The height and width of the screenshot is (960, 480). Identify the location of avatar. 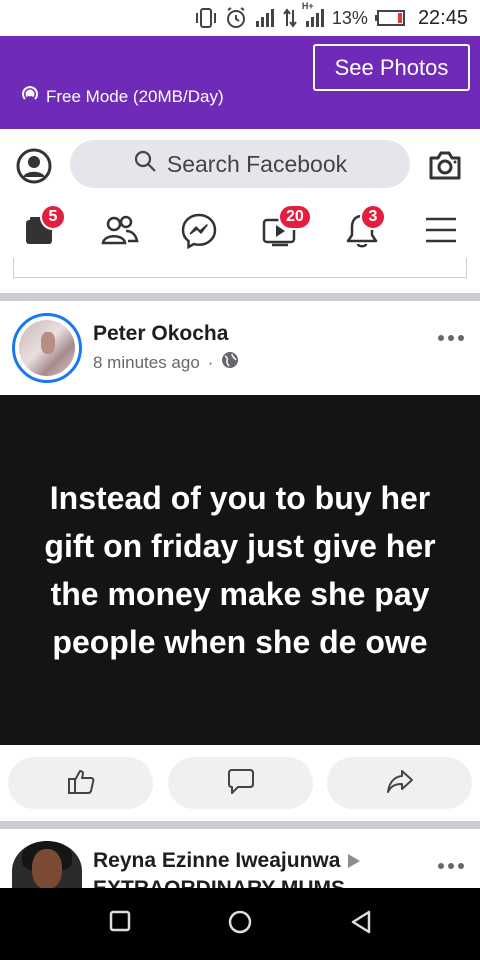
(47, 348).